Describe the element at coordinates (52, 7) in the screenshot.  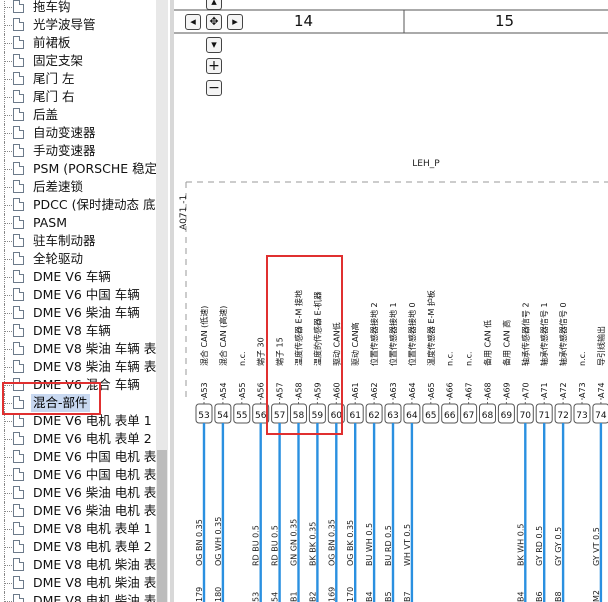
I see `tree-item-label: 拖车钩` at that location.